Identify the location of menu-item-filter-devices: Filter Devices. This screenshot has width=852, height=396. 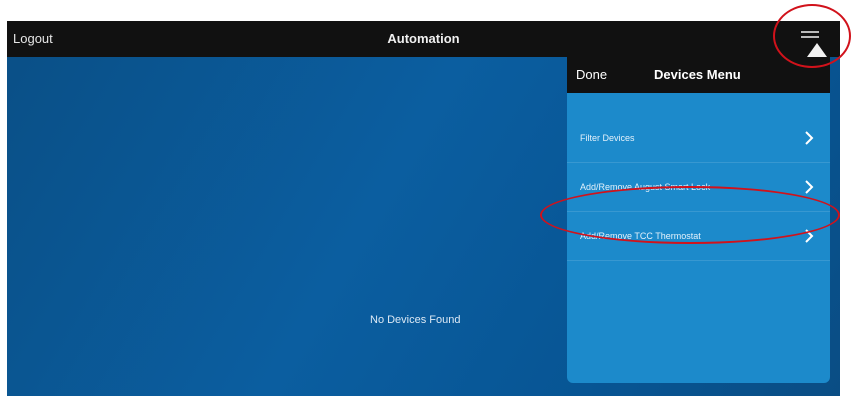
(698, 138).